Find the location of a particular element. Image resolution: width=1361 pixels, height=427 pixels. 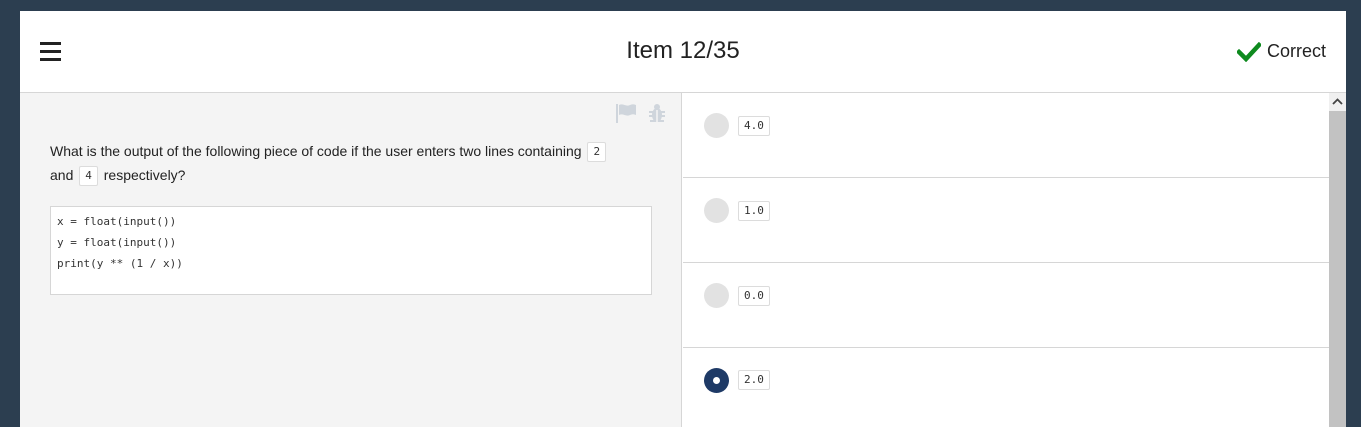

answer-option-1: 4.0 is located at coordinates (1006, 135).